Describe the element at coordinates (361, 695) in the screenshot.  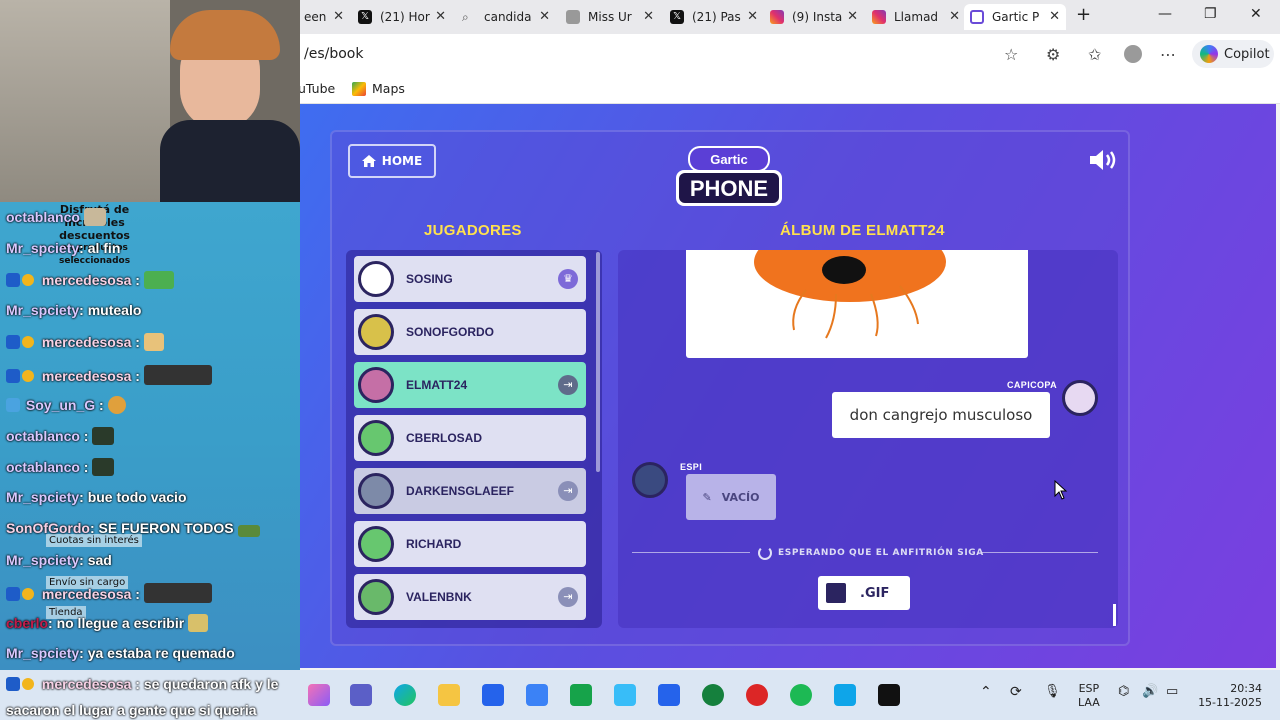
I see `teams-icon` at that location.